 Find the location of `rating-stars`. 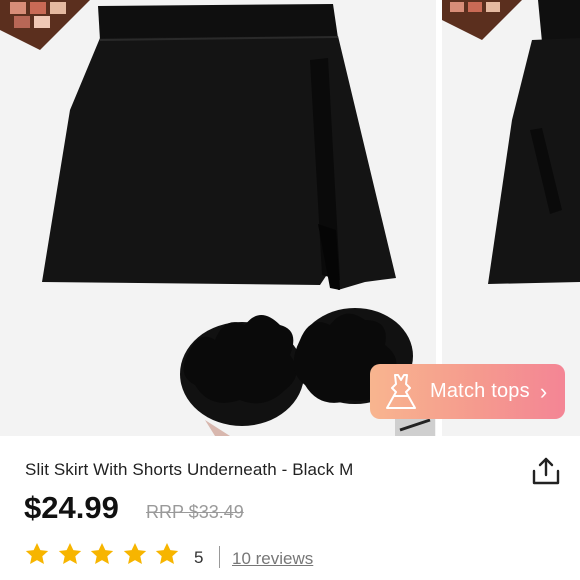

rating-stars is located at coordinates (105, 554).